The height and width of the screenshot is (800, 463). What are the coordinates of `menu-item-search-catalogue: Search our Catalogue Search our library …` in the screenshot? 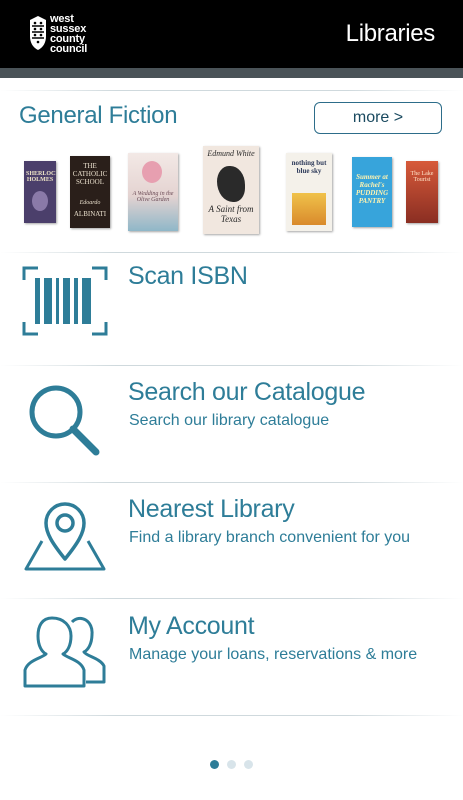 It's located at (231, 428).